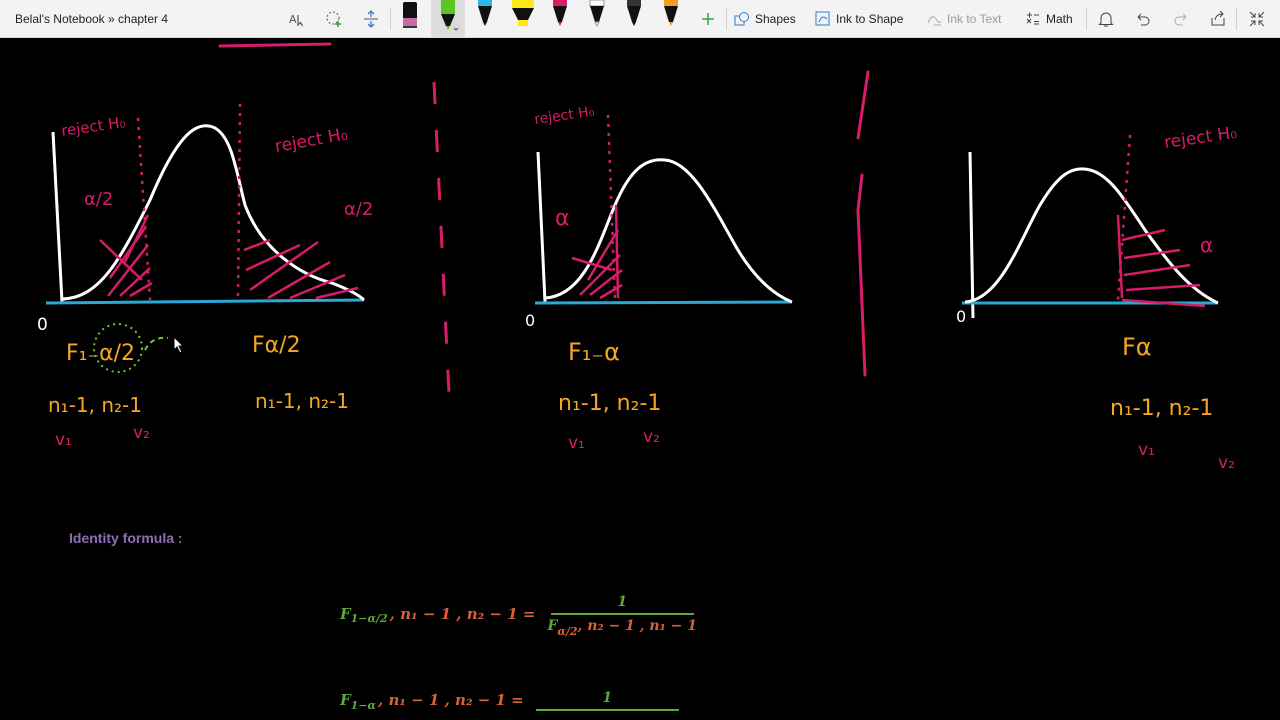  Describe the element at coordinates (567, 631) in the screenshot. I see `formula-1-den-sub: α/2` at that location.